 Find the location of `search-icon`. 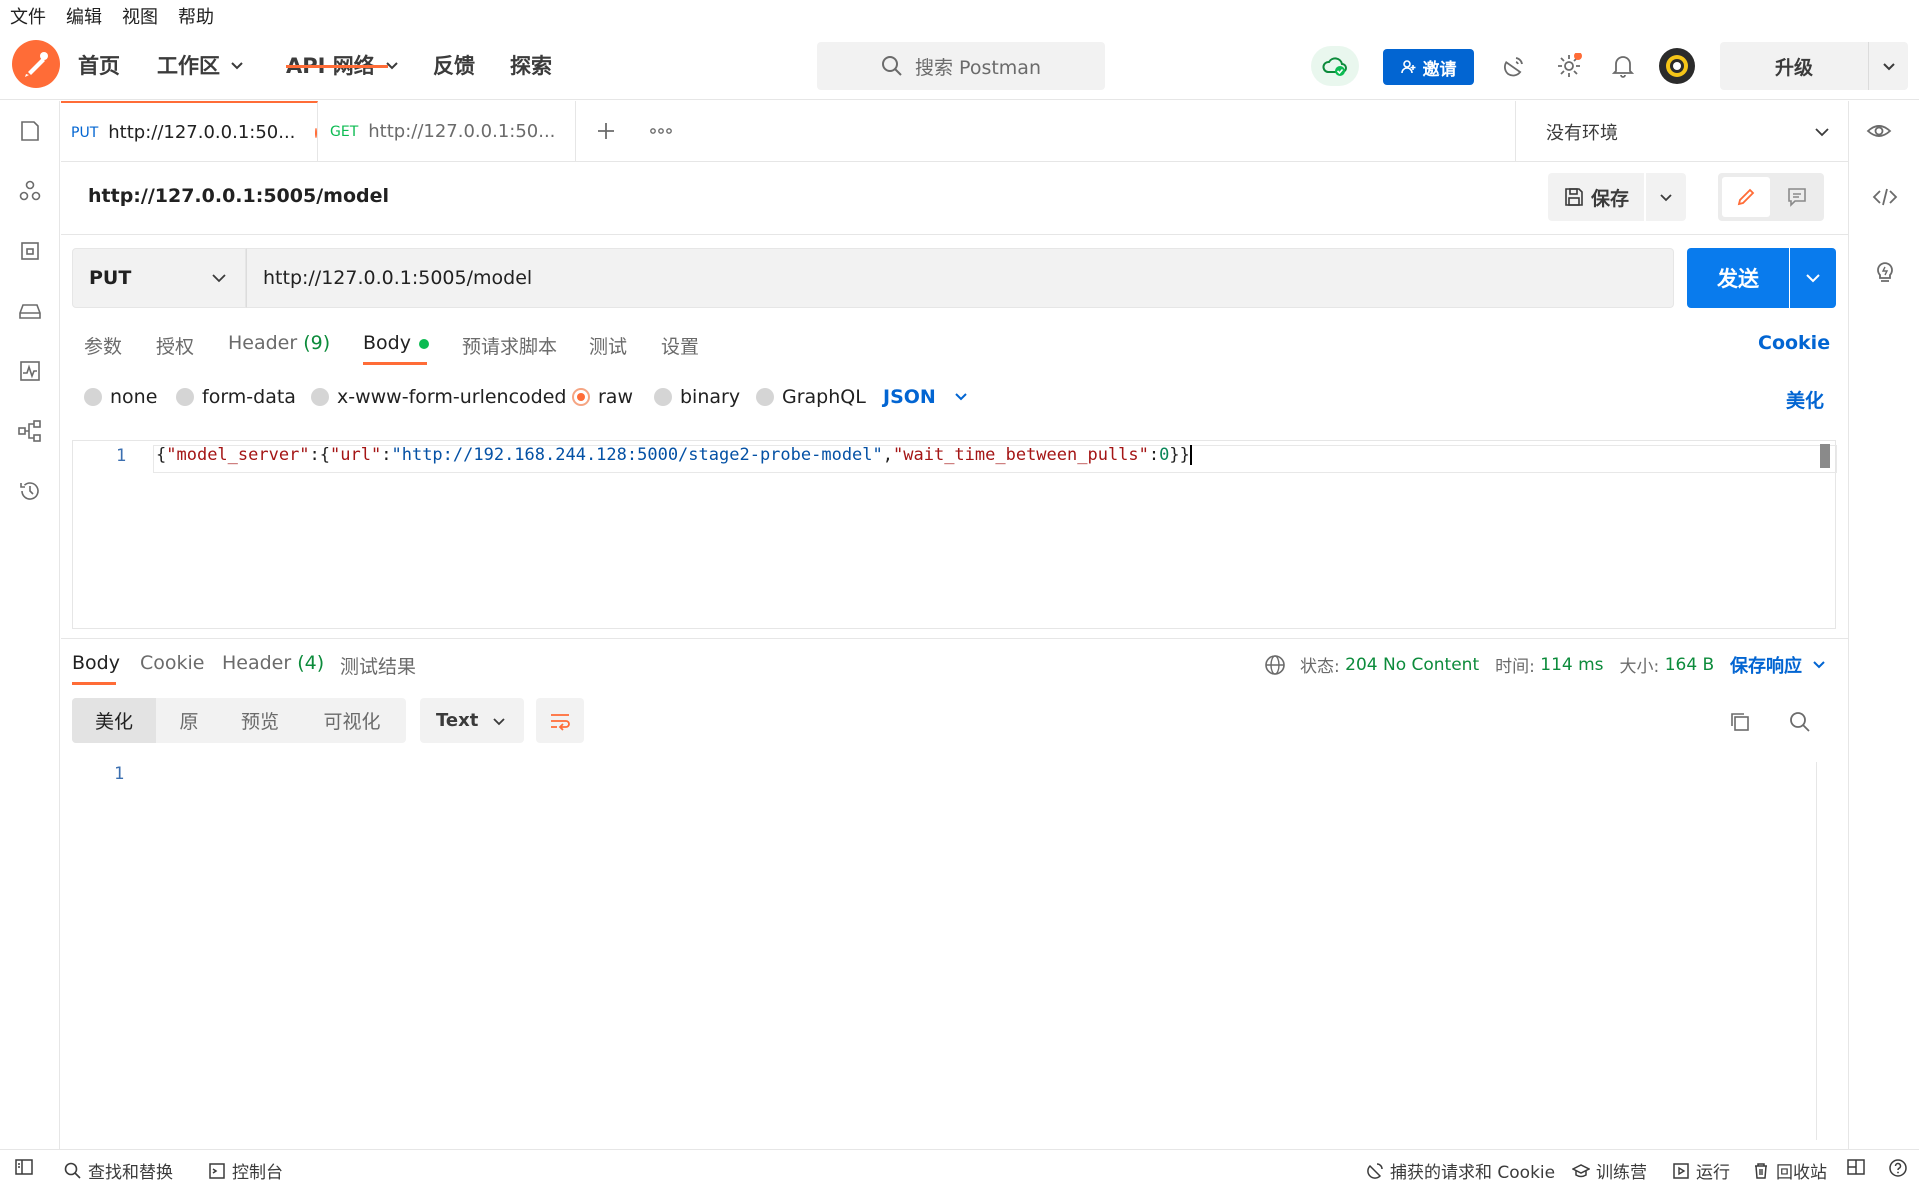

search-icon is located at coordinates (892, 66).